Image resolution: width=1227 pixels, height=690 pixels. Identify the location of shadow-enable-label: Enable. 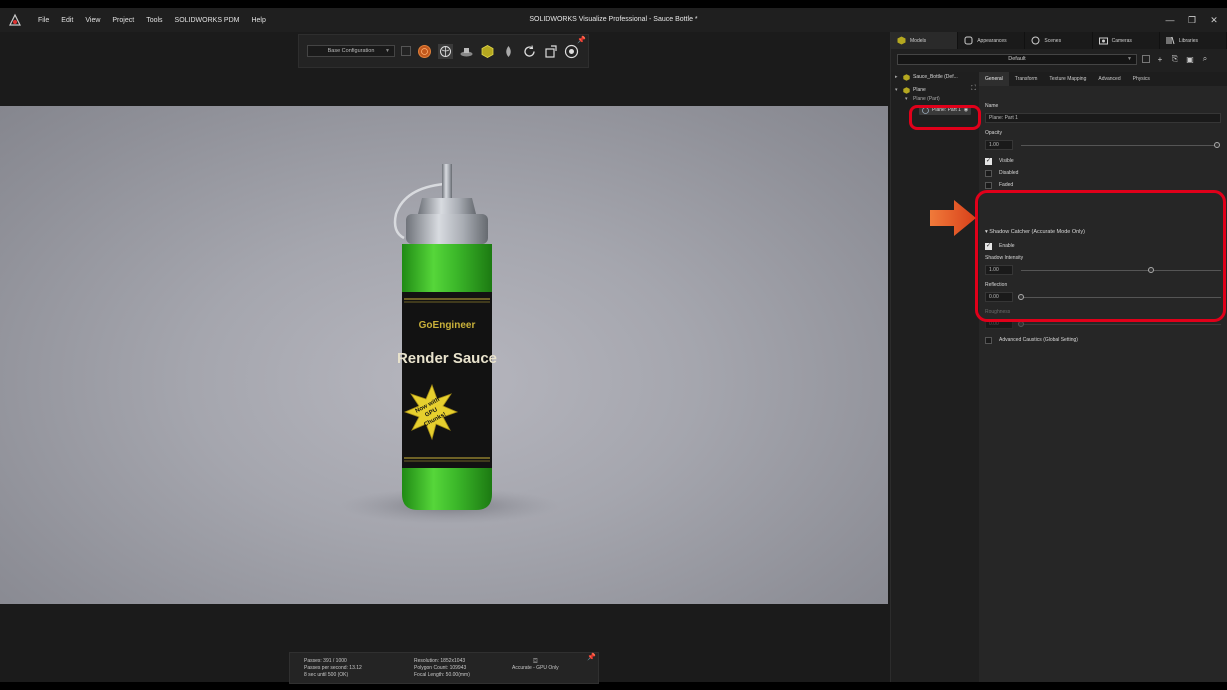
(1007, 246).